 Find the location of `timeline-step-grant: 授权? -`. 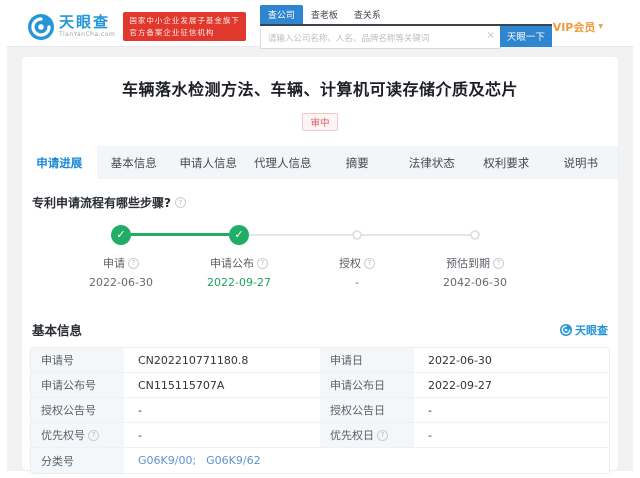

timeline-step-grant: 授权? - is located at coordinates (357, 256).